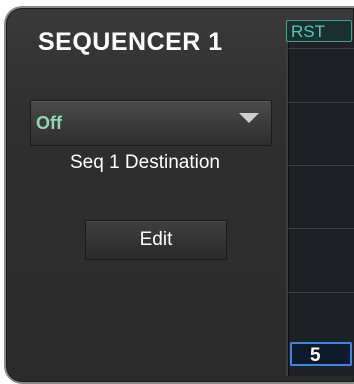 This screenshot has width=354, height=384. I want to click on destination-dropdown: Off, so click(151, 123).